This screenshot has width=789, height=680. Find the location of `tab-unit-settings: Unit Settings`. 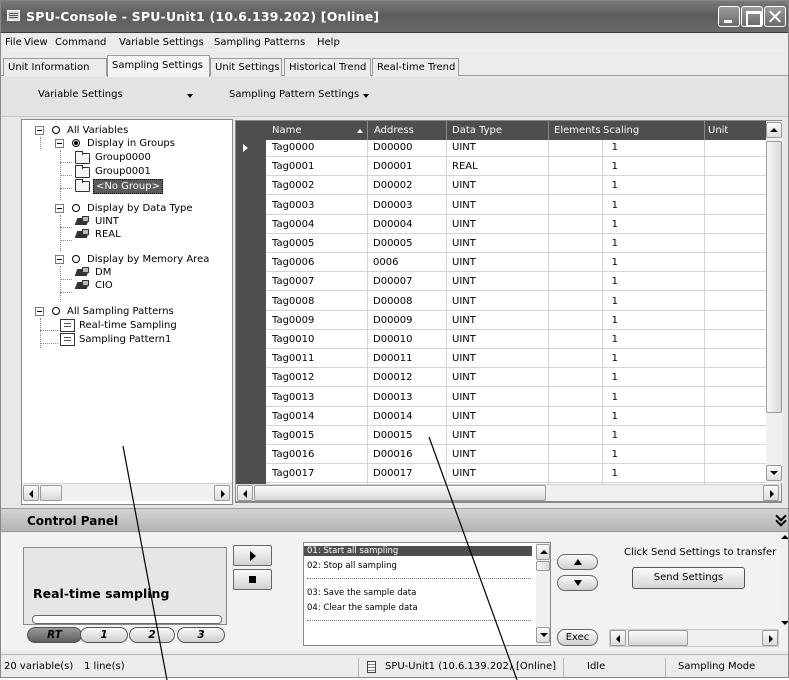

tab-unit-settings: Unit Settings is located at coordinates (246, 67).